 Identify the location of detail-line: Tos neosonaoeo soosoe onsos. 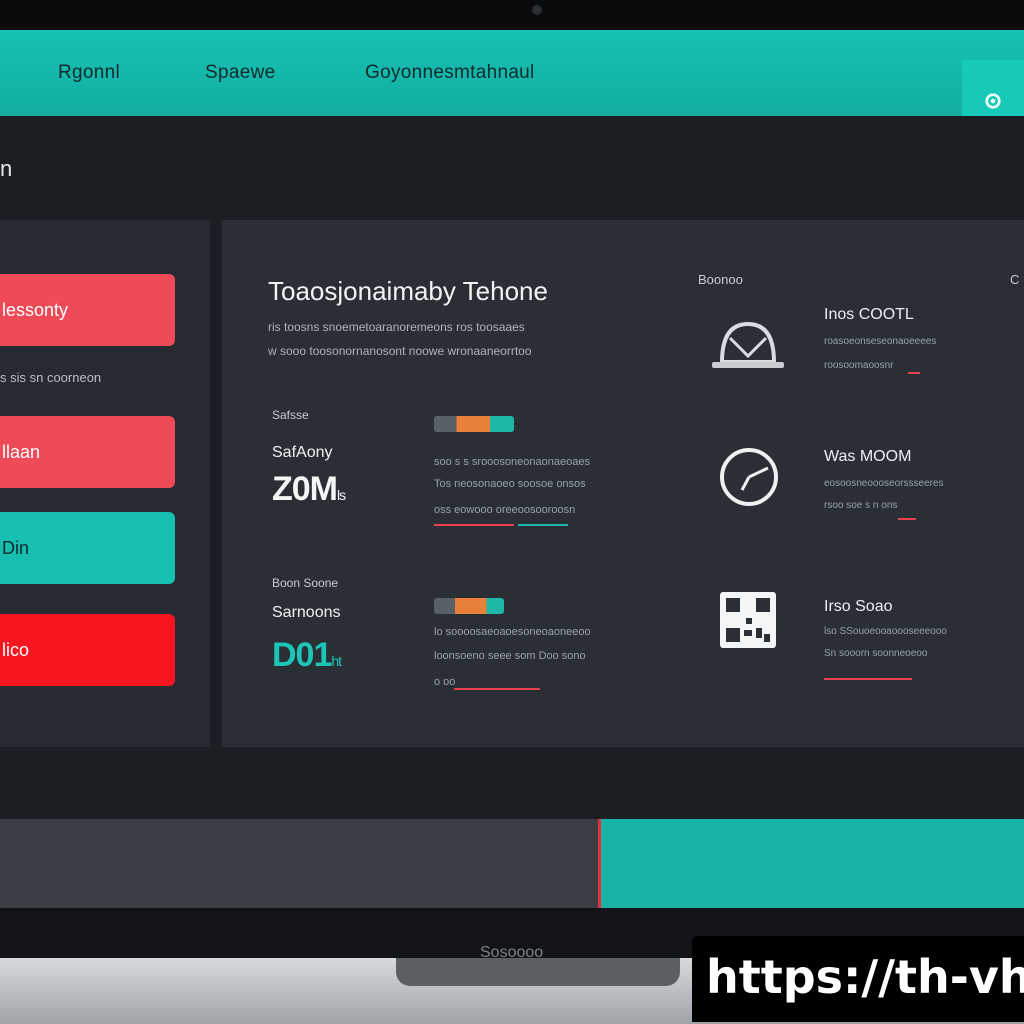
(510, 484).